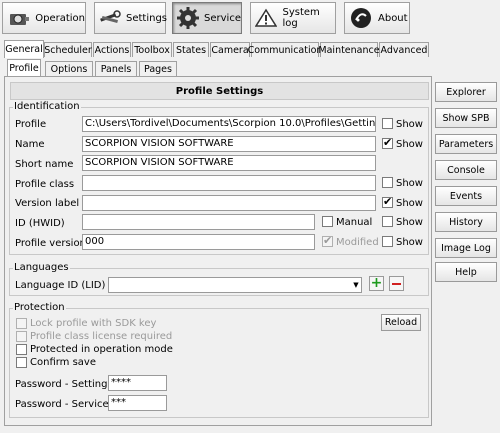  Describe the element at coordinates (110, 18) in the screenshot. I see `tools-icon` at that location.